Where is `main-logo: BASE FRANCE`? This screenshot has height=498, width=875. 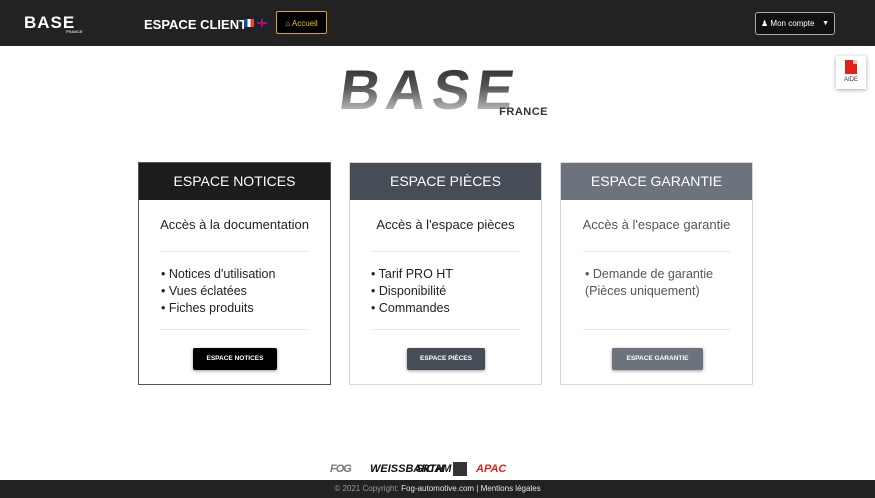
main-logo: BASE FRANCE is located at coordinates (443, 90).